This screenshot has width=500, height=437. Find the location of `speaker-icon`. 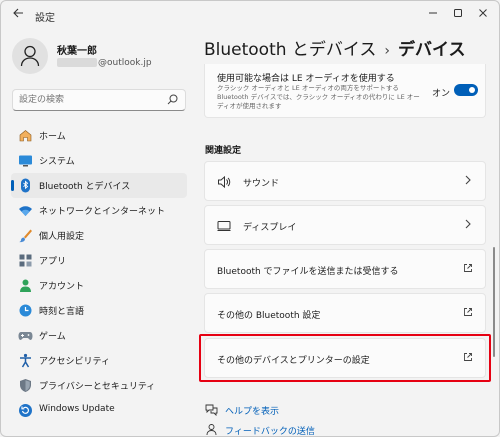

speaker-icon is located at coordinates (224, 182).